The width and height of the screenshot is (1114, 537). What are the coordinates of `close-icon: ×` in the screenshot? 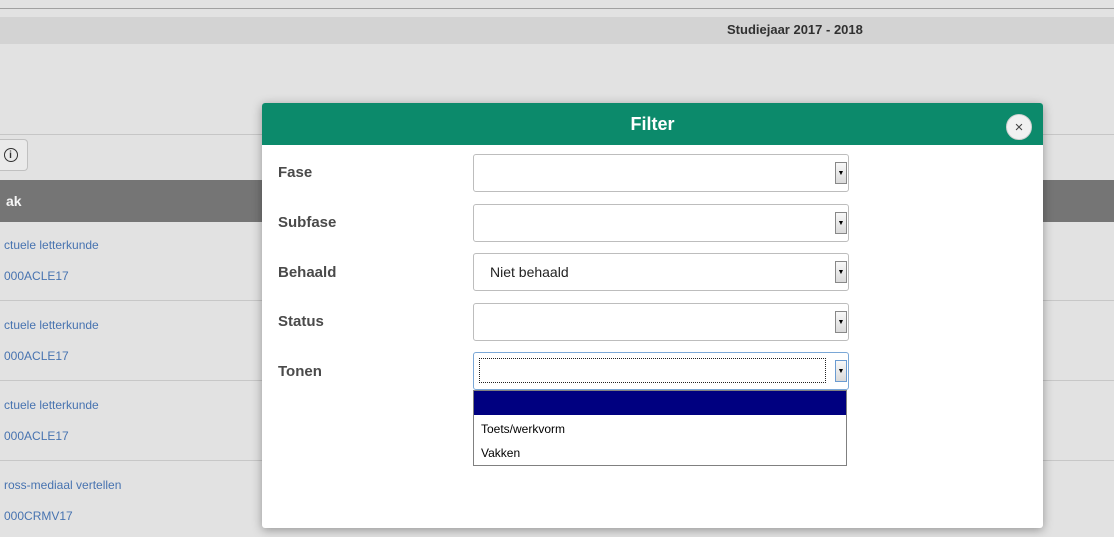 It's located at (1019, 127).